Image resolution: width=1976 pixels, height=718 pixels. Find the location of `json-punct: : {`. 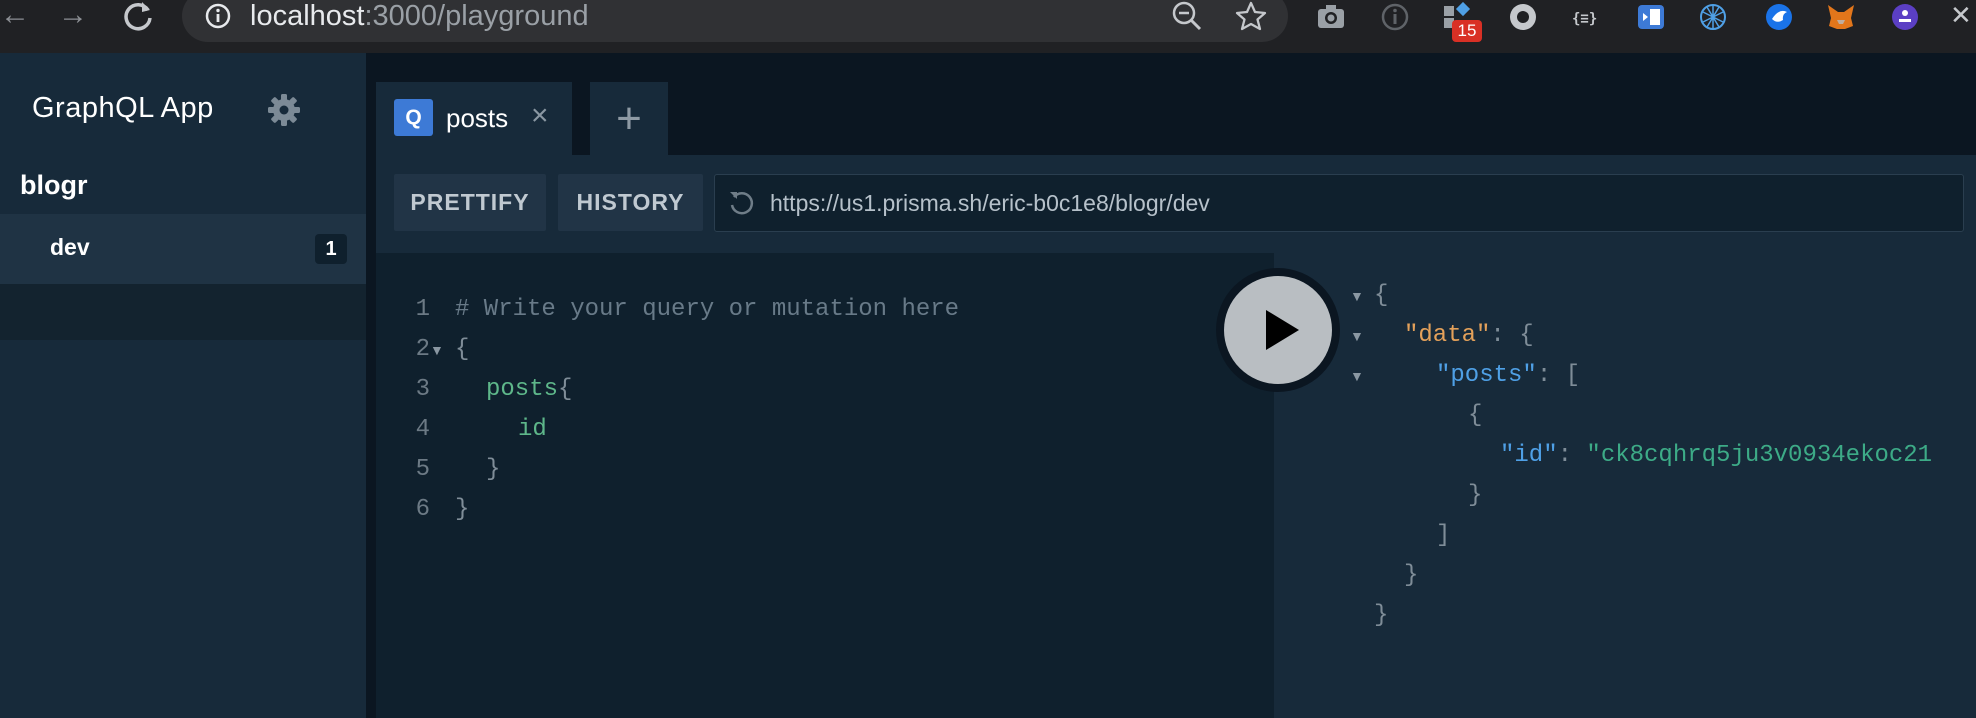

json-punct: : { is located at coordinates (1512, 335).